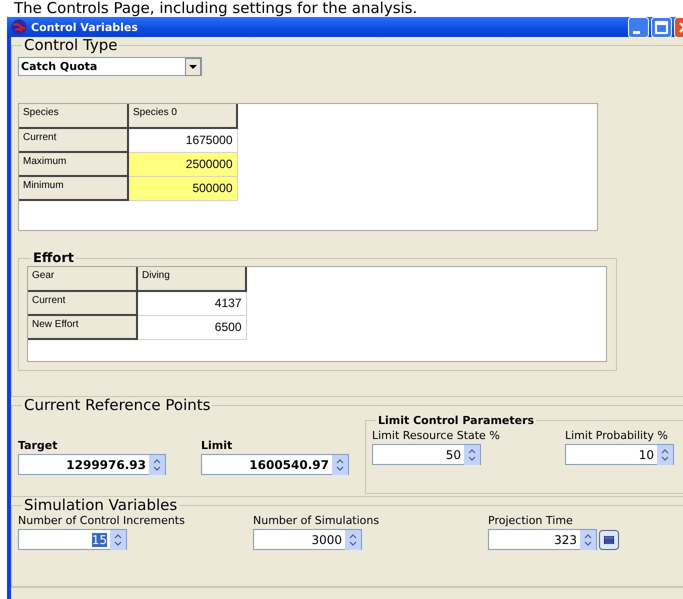 The image size is (683, 599). I want to click on spinner-field: 15, so click(72, 539).